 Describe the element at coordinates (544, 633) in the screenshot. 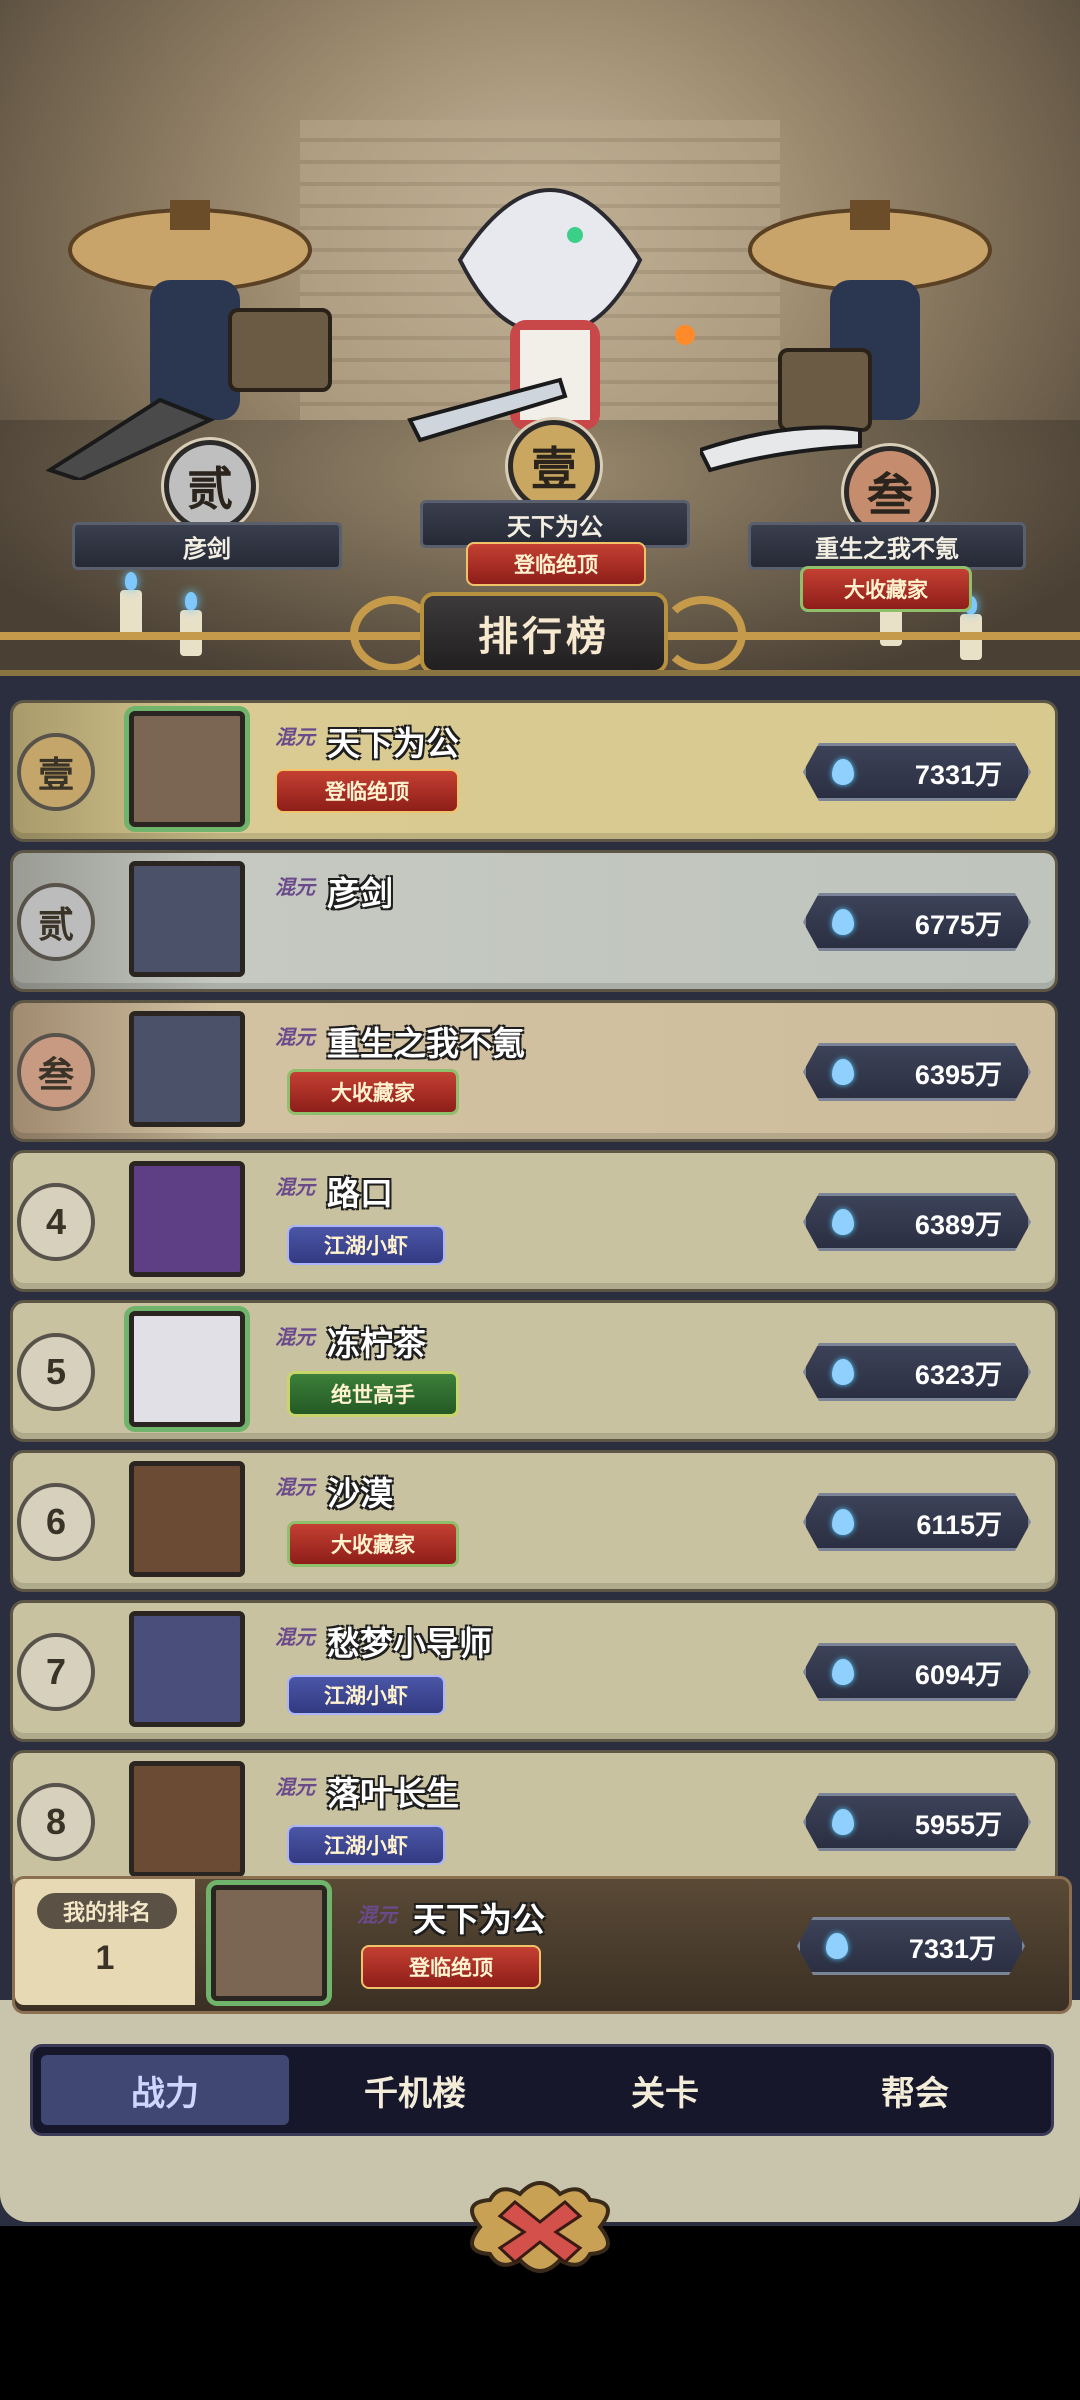

I see `page-title: 排行榜` at that location.